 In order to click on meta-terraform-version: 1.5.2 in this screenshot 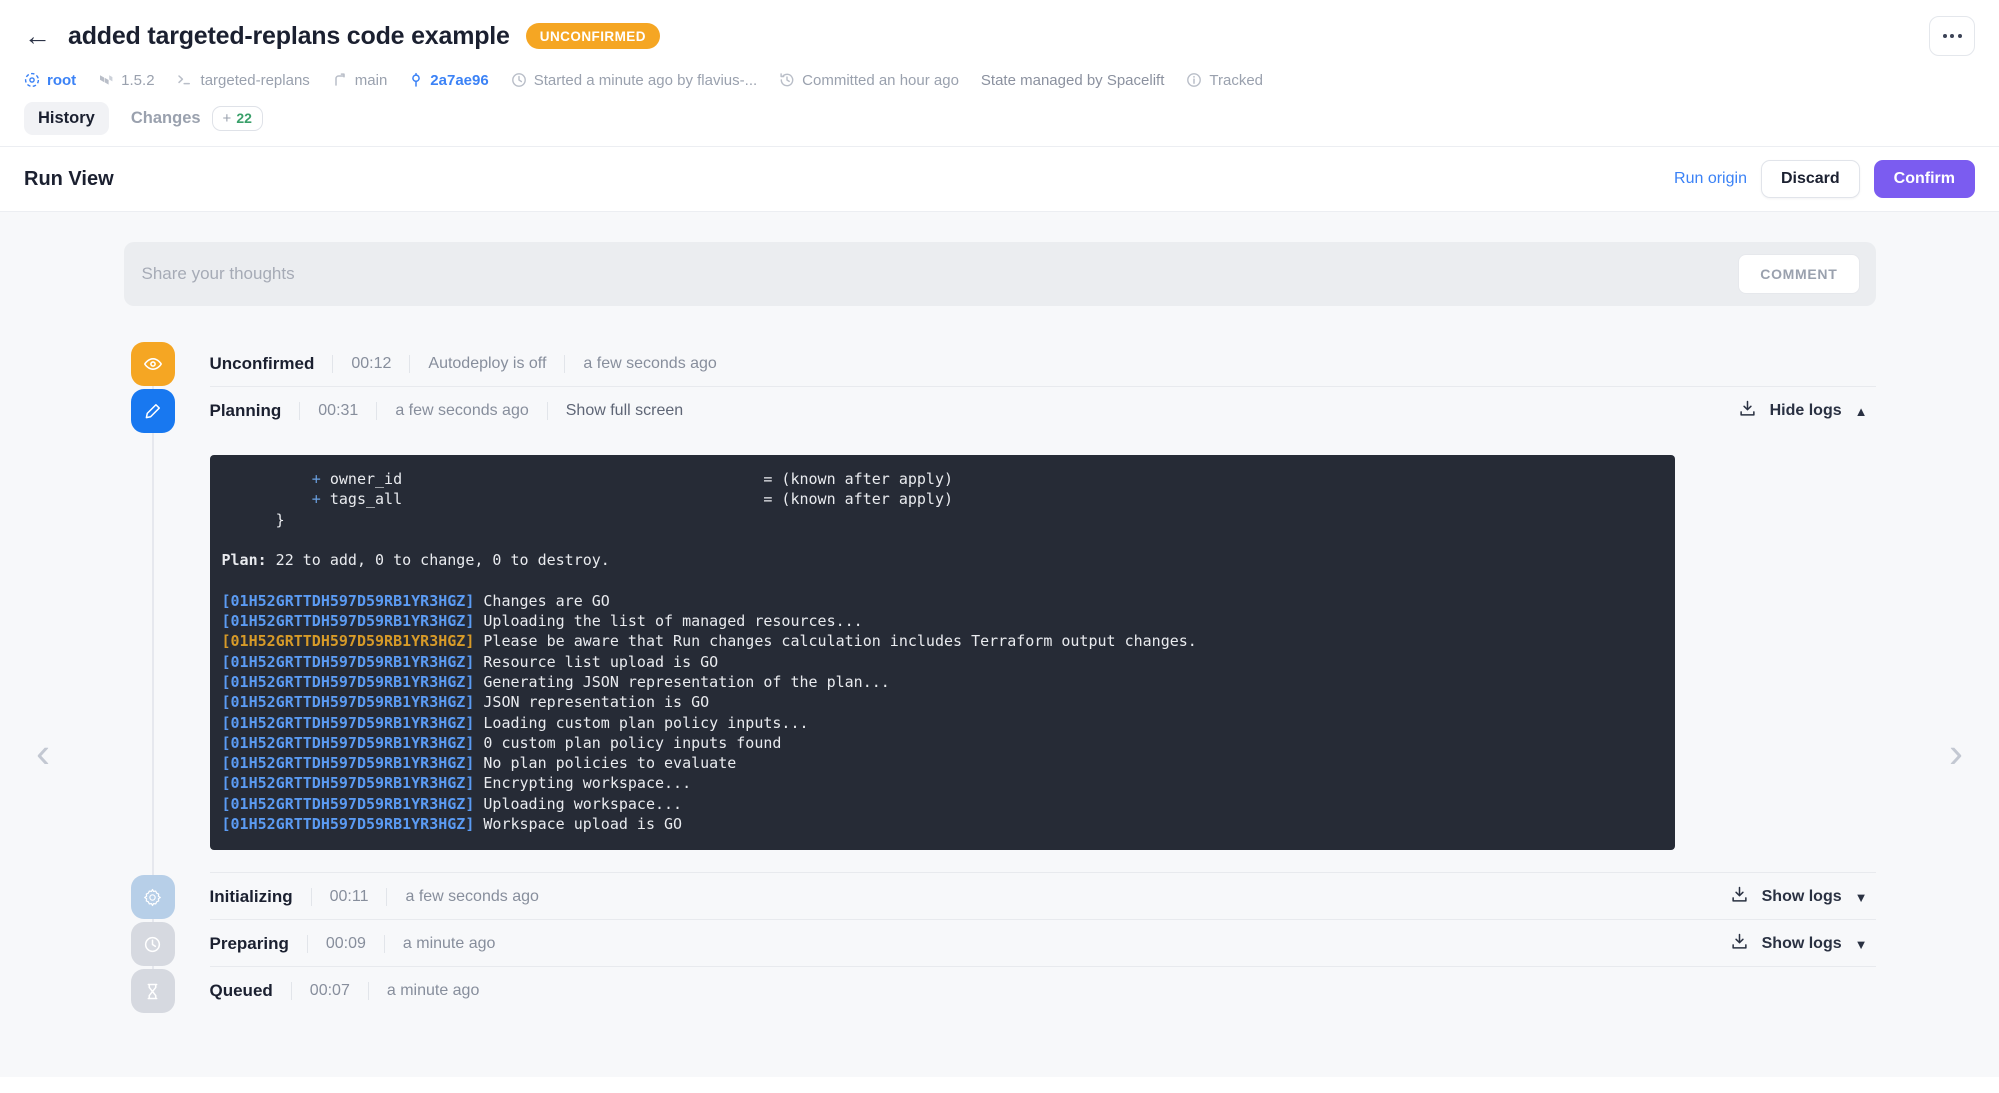, I will do `click(126, 80)`.